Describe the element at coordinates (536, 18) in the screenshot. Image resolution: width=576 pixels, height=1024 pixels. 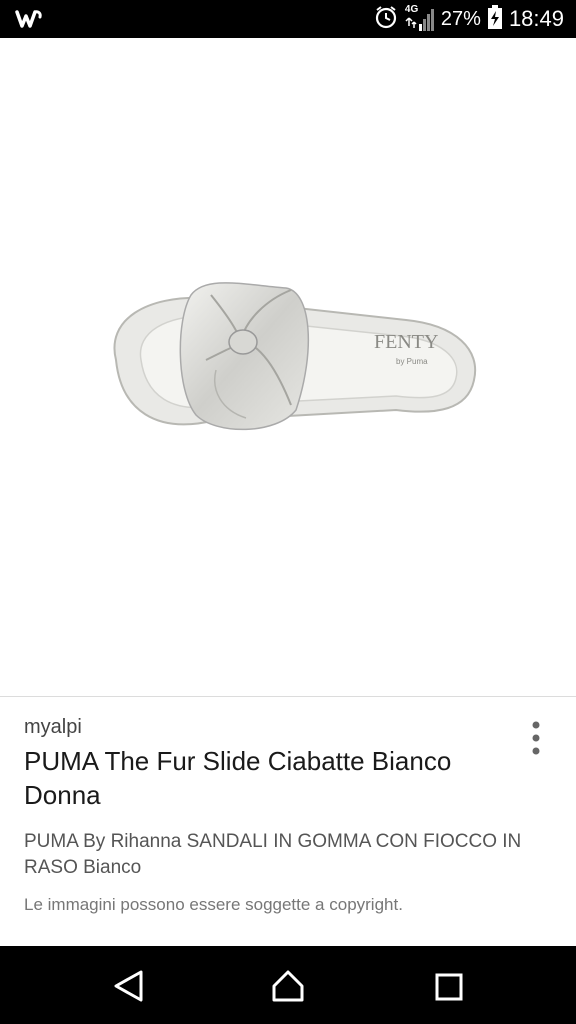
I see `clock-time: 18:49` at that location.